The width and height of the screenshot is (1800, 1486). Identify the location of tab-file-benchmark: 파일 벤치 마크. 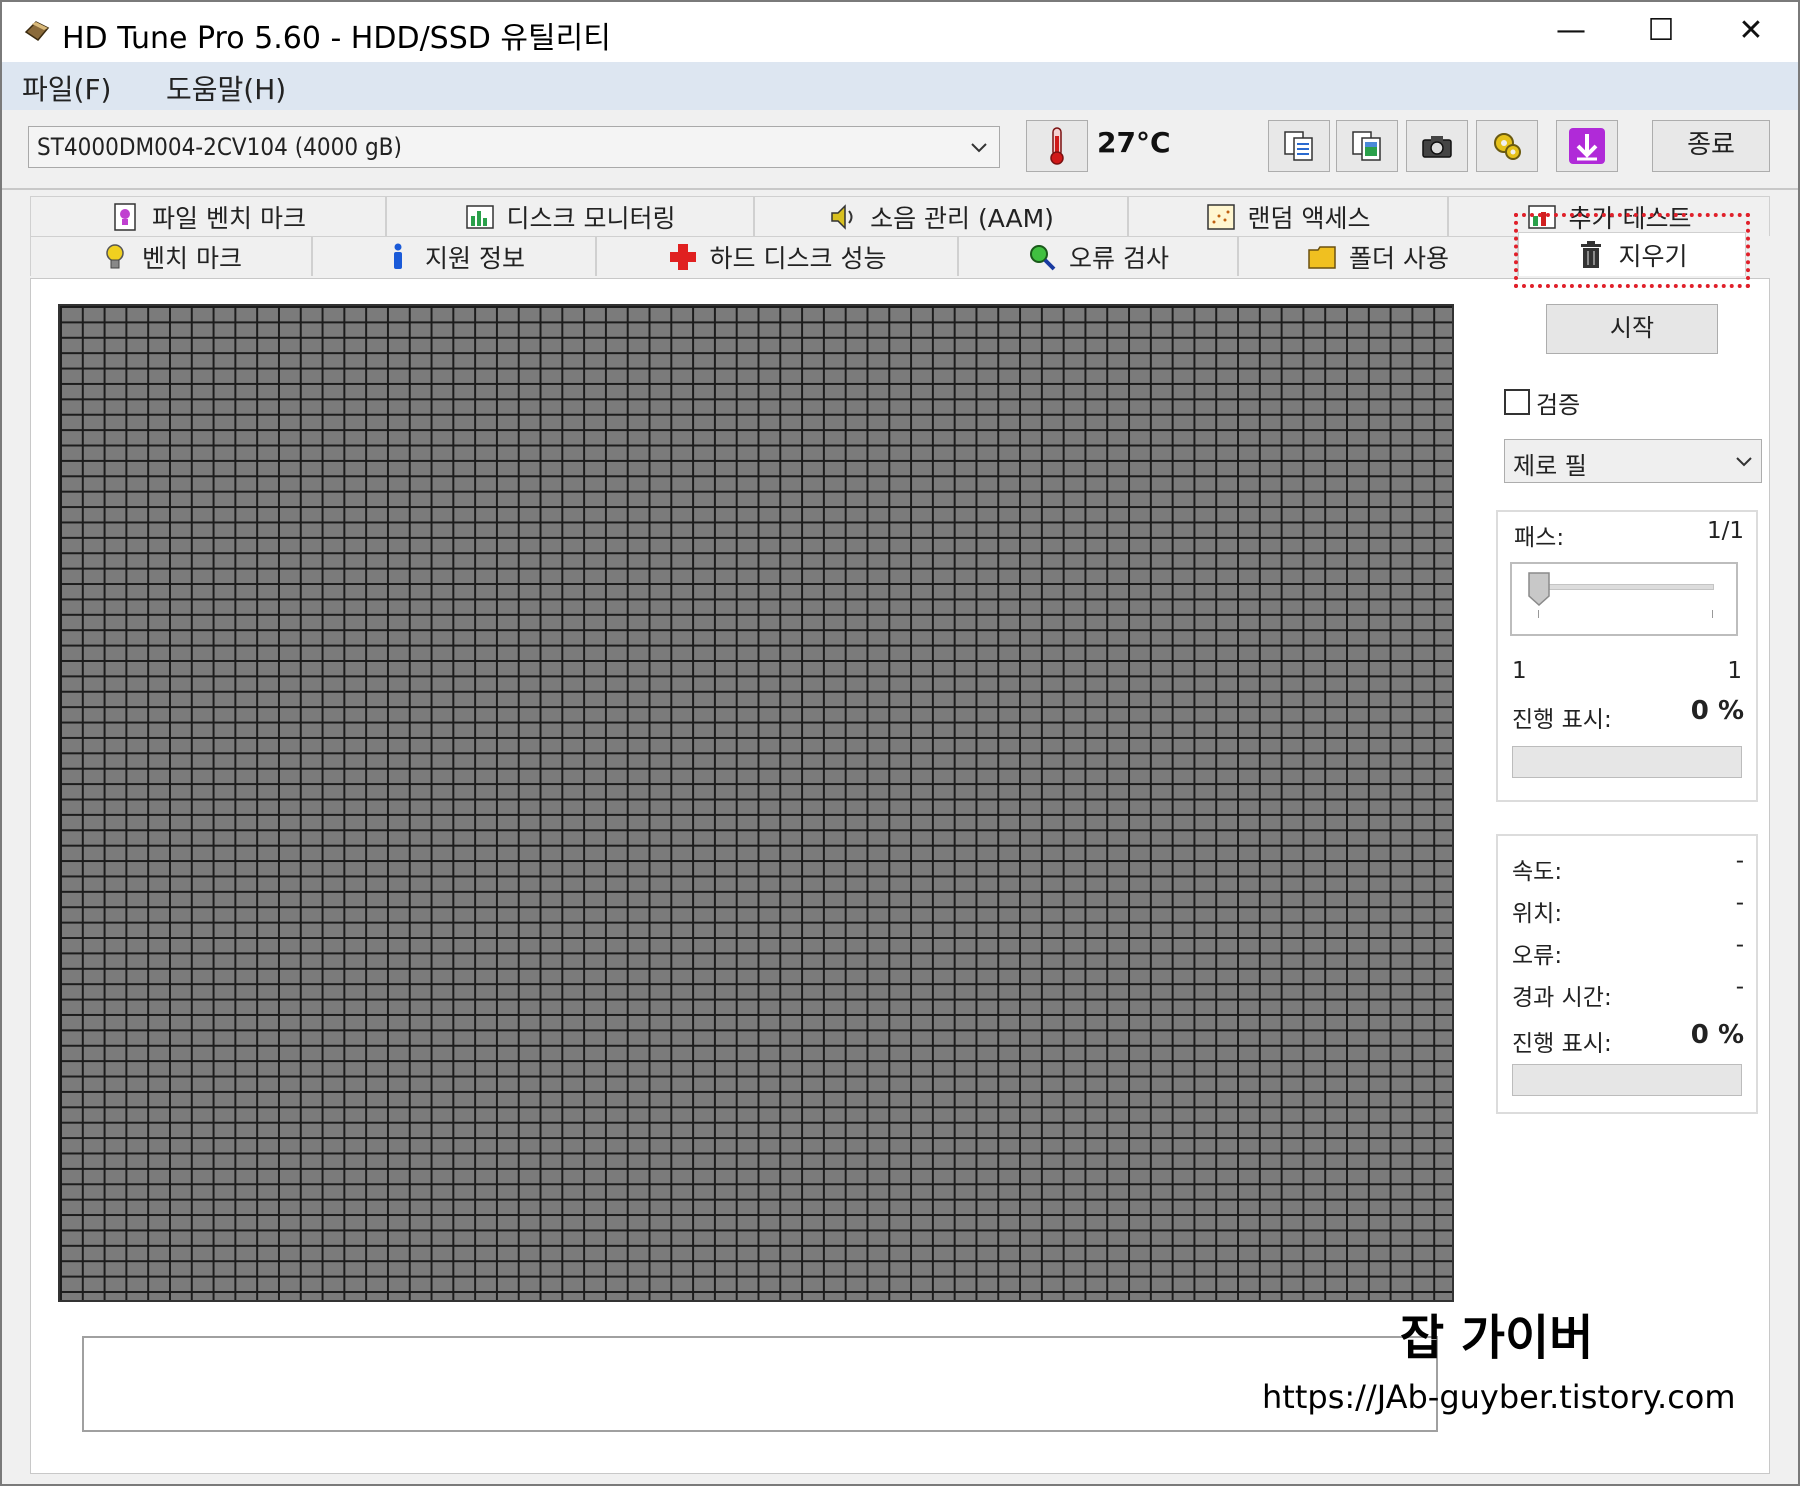
(208, 216).